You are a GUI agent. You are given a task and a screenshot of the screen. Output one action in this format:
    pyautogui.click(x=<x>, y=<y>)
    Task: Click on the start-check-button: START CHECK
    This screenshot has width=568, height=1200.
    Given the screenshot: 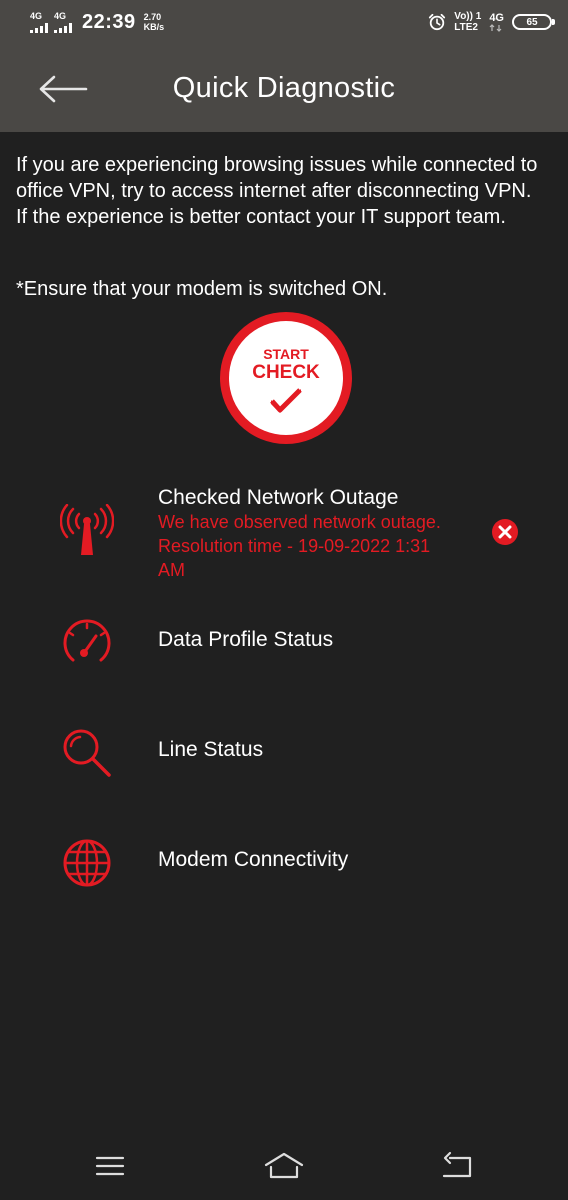 What is the action you would take?
    pyautogui.click(x=286, y=378)
    